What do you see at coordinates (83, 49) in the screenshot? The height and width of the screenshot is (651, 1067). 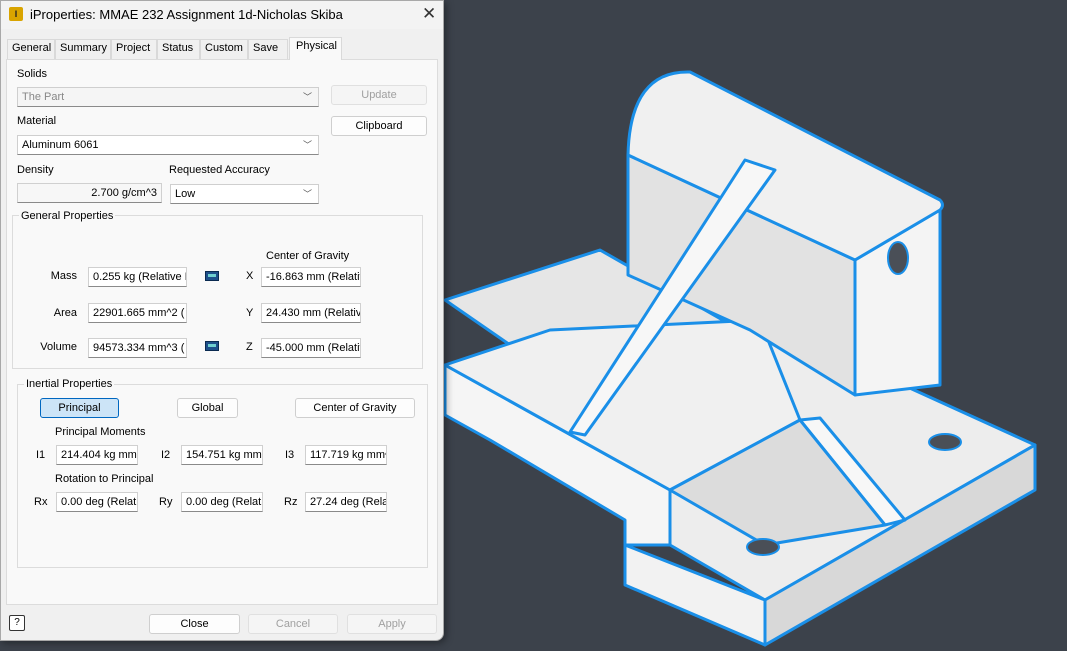 I see `tab-summary: Summary` at bounding box center [83, 49].